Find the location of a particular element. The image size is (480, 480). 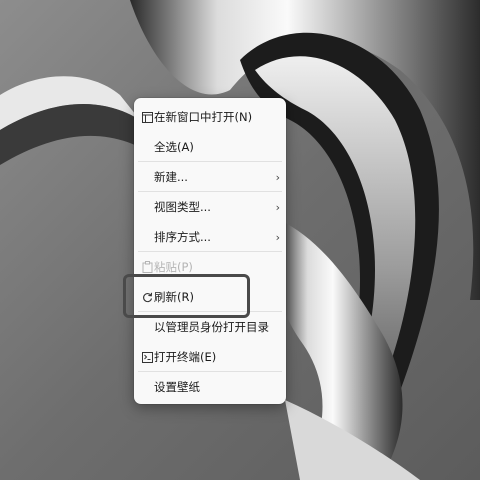

menu-item-label: 全选(A) is located at coordinates (174, 147).